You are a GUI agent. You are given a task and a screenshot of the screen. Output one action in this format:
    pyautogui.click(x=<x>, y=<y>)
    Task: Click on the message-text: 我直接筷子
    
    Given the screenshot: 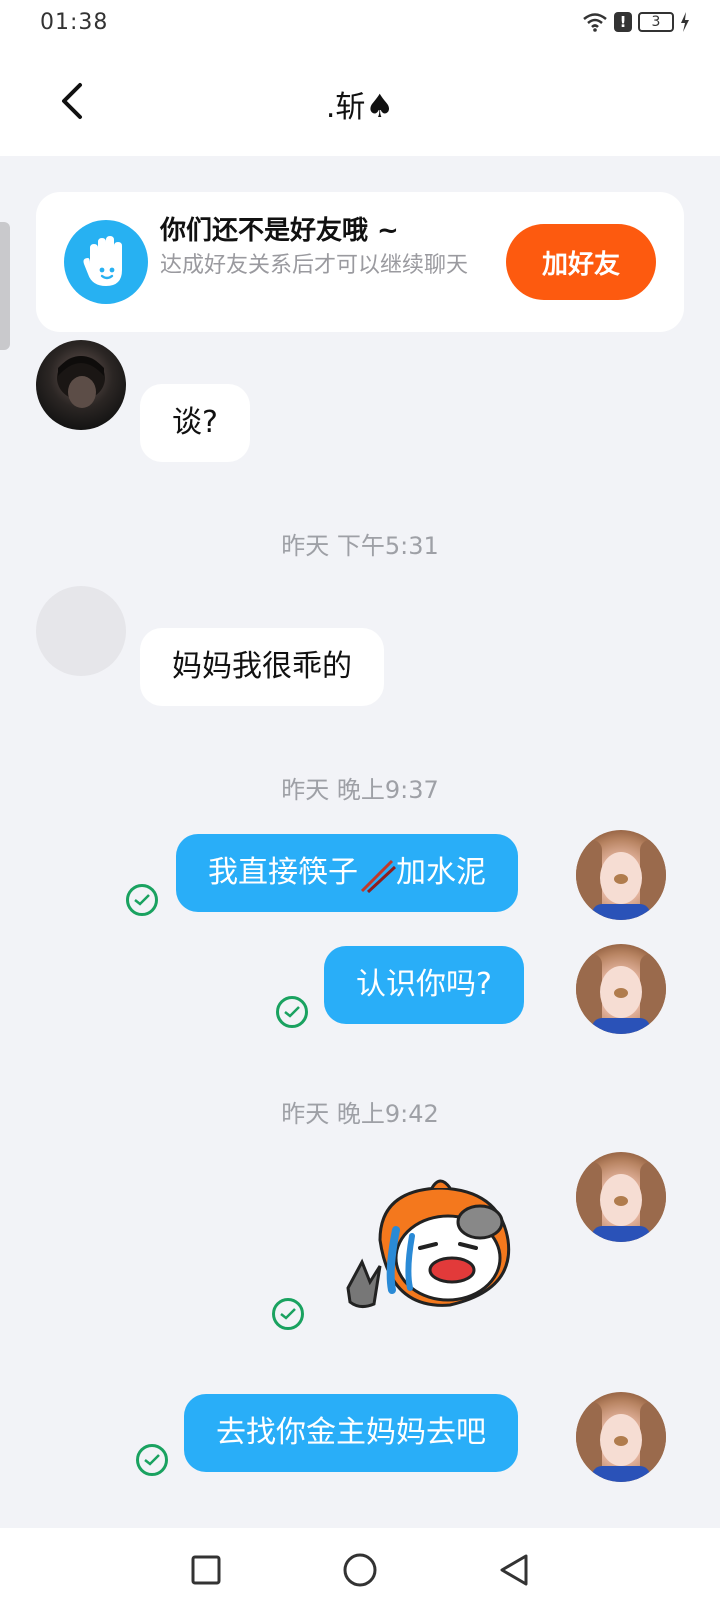 What is the action you would take?
    pyautogui.click(x=283, y=872)
    